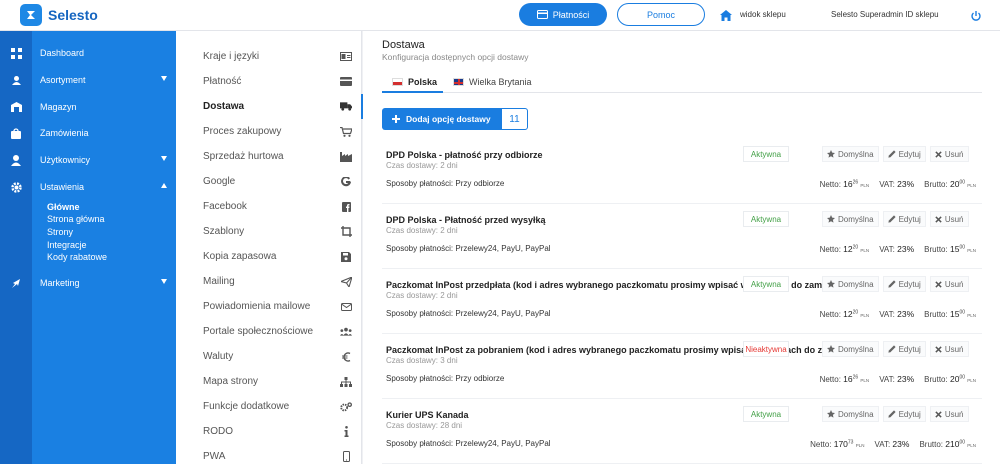 The width and height of the screenshot is (1000, 464). I want to click on sidebar-item-label: Magazyn, so click(58, 107).